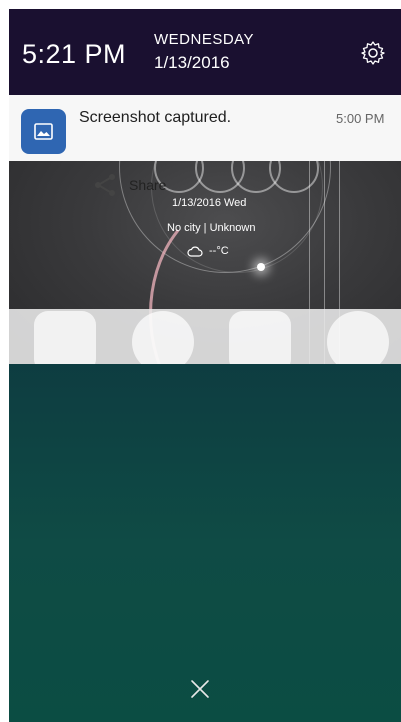  What do you see at coordinates (148, 185) in the screenshot?
I see `share-label: Share` at bounding box center [148, 185].